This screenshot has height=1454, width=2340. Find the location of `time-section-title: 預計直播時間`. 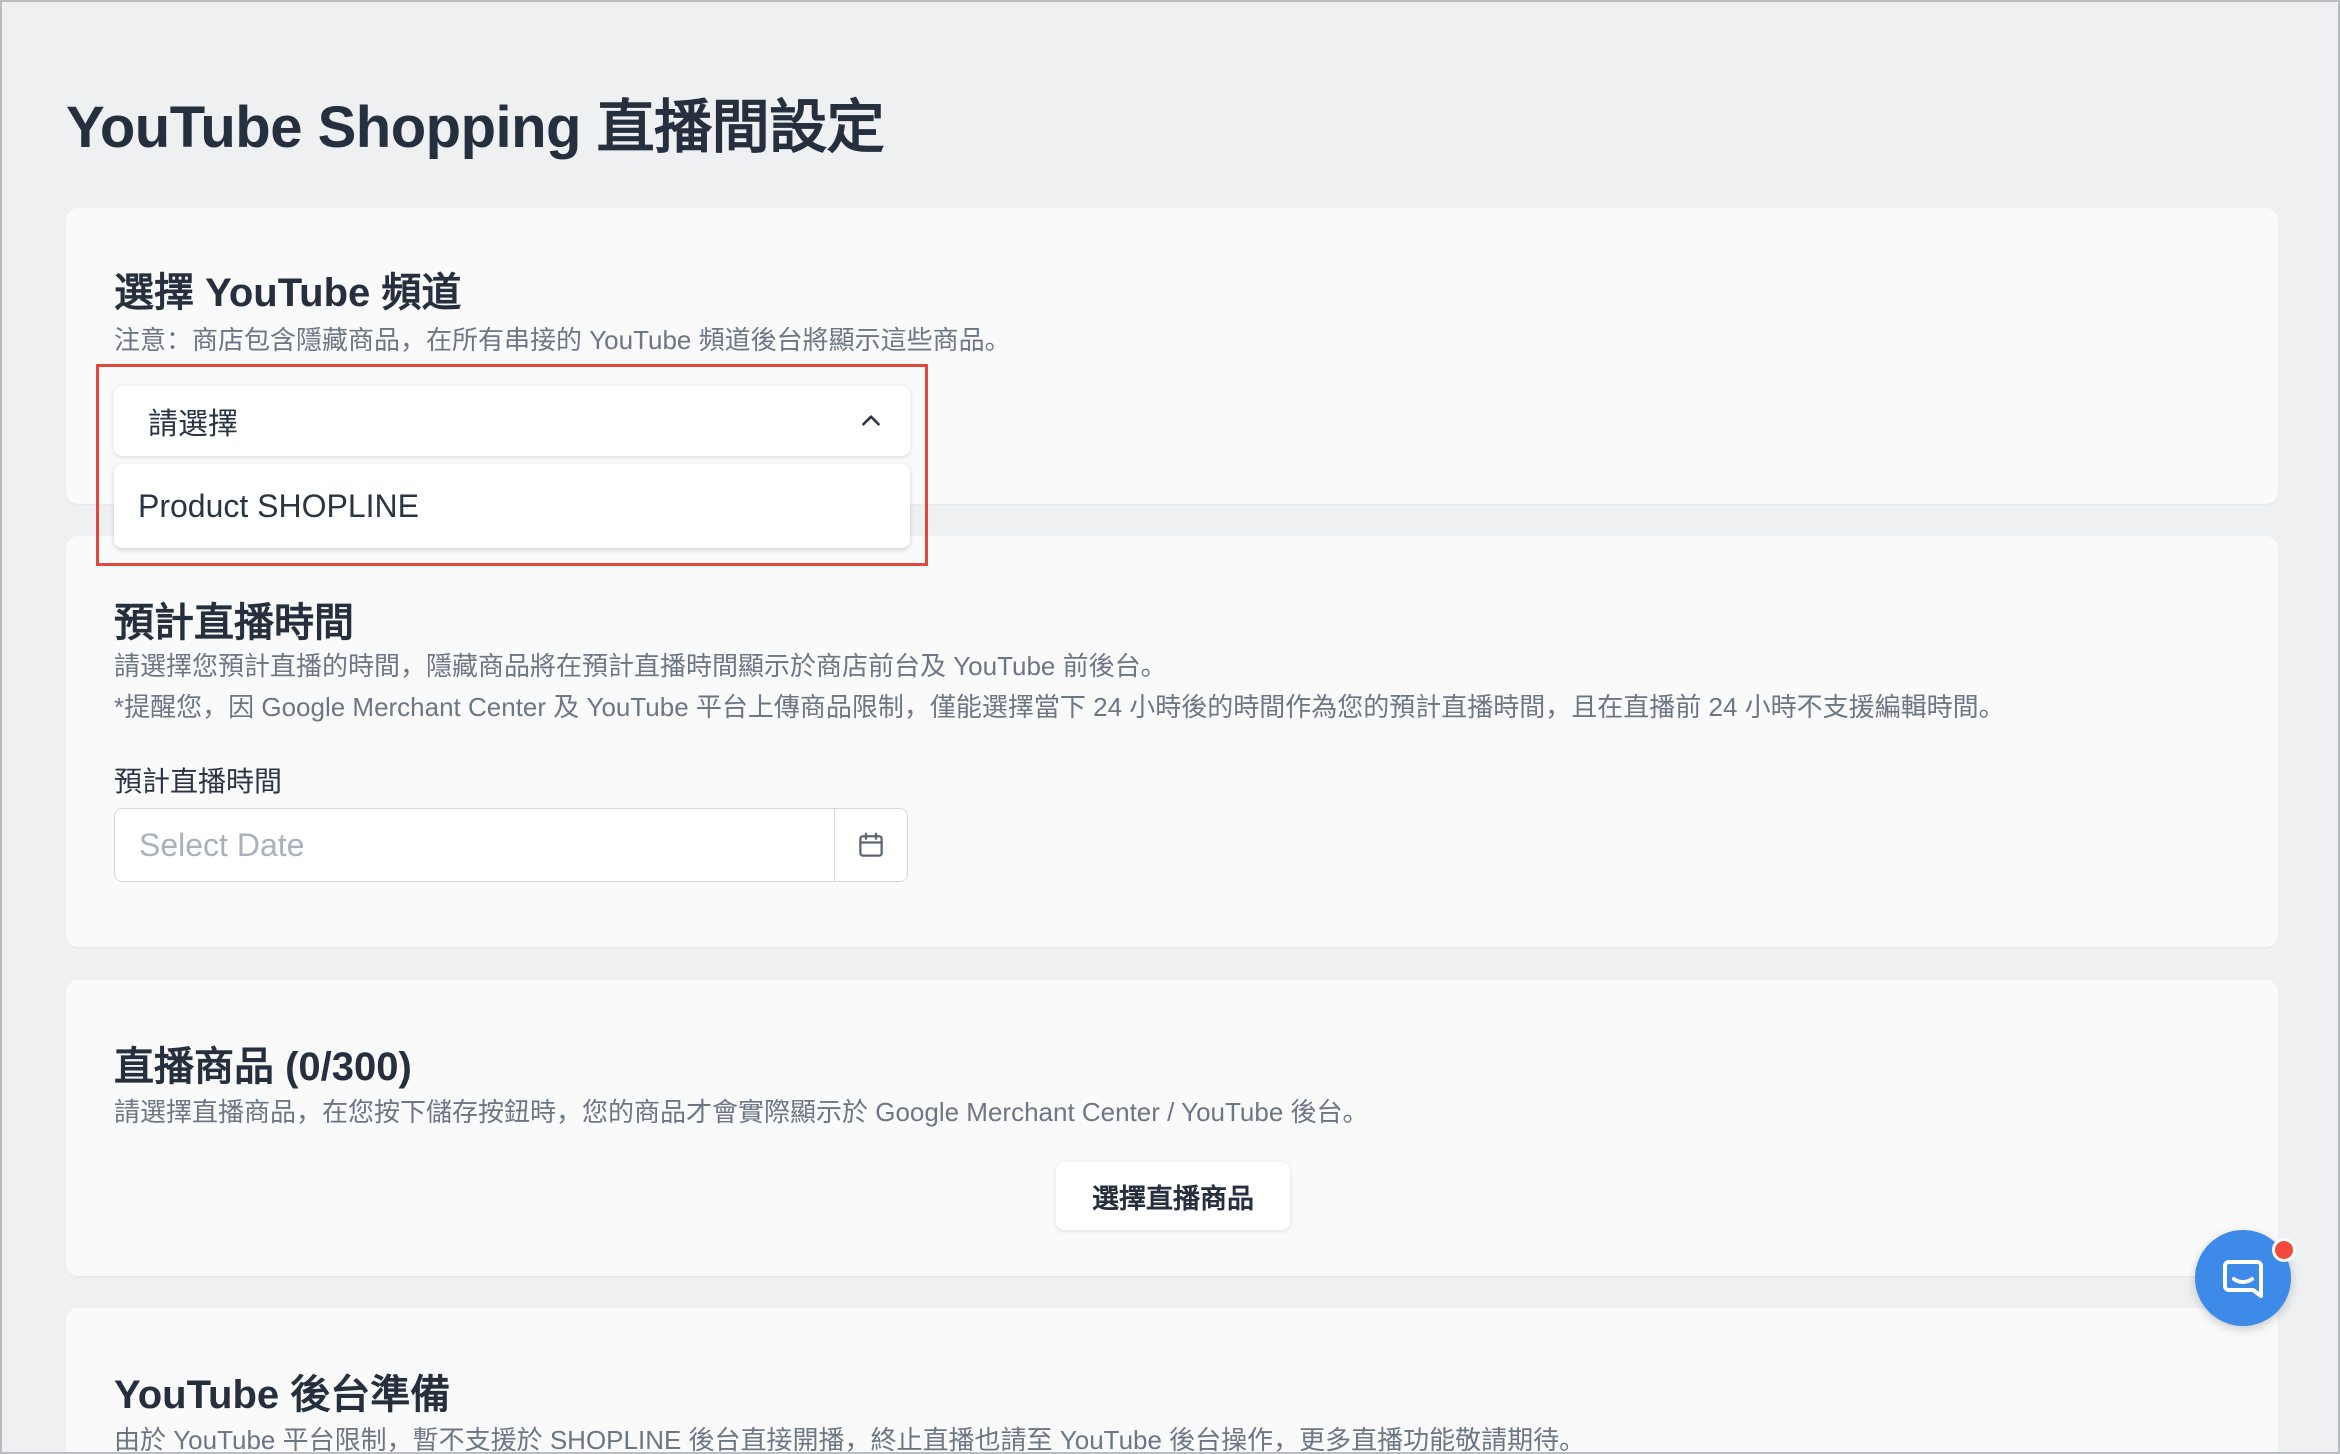

time-section-title: 預計直播時間 is located at coordinates (234, 623).